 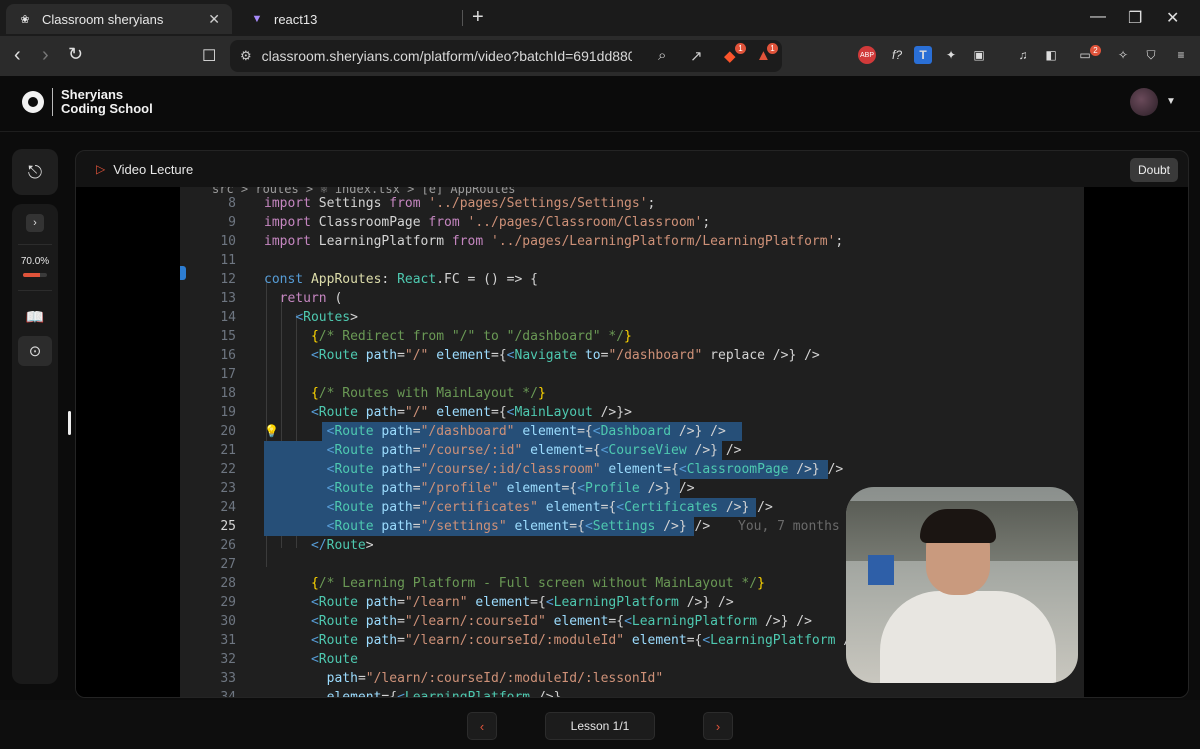 What do you see at coordinates (951, 55) in the screenshot?
I see `extensions-icon: ✦` at bounding box center [951, 55].